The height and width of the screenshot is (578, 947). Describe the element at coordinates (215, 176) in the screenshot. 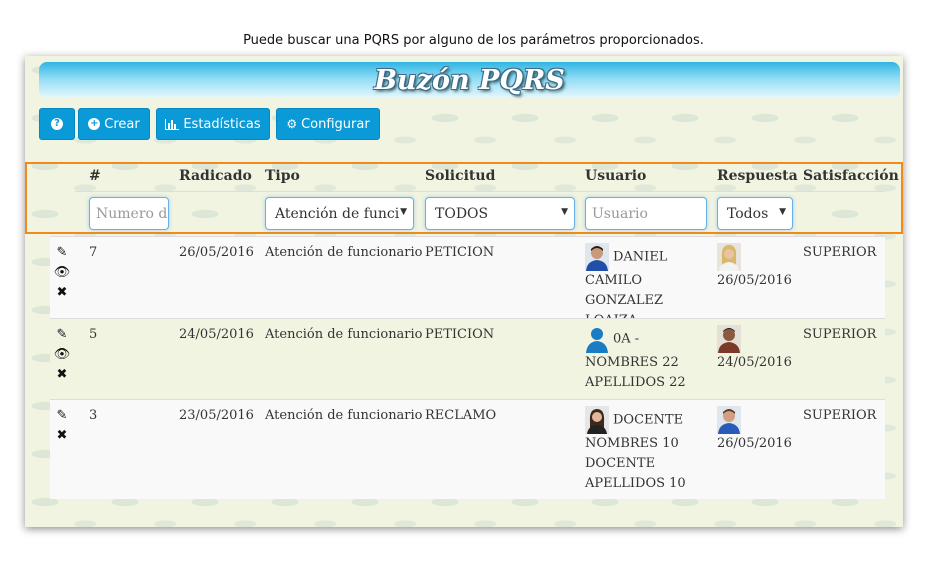

I see `column-header-radicado: Radicado` at that location.